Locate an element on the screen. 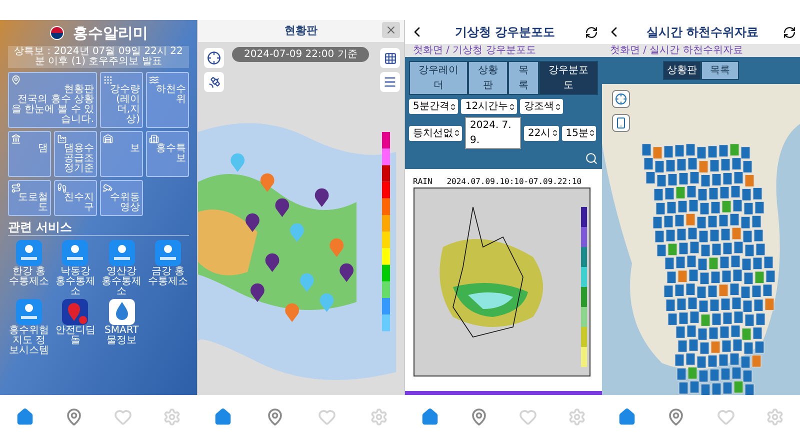  search-button is located at coordinates (591, 158).